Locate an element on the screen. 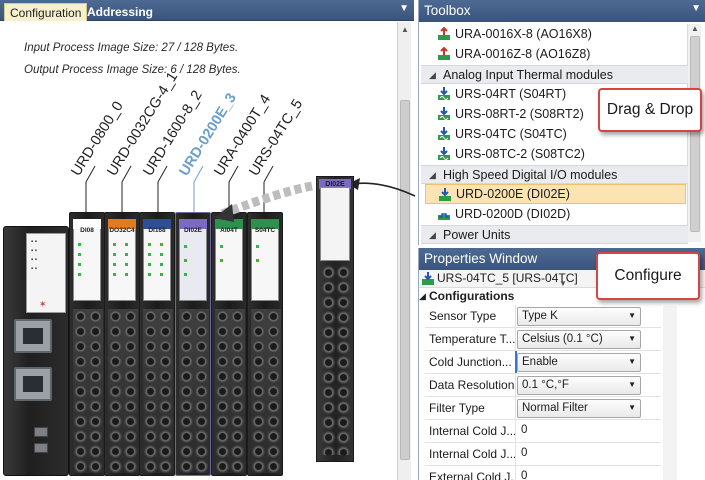 The height and width of the screenshot is (480, 705). toolbox-item-label: URA-0016Z-8 (AO16Z8) is located at coordinates (523, 54).